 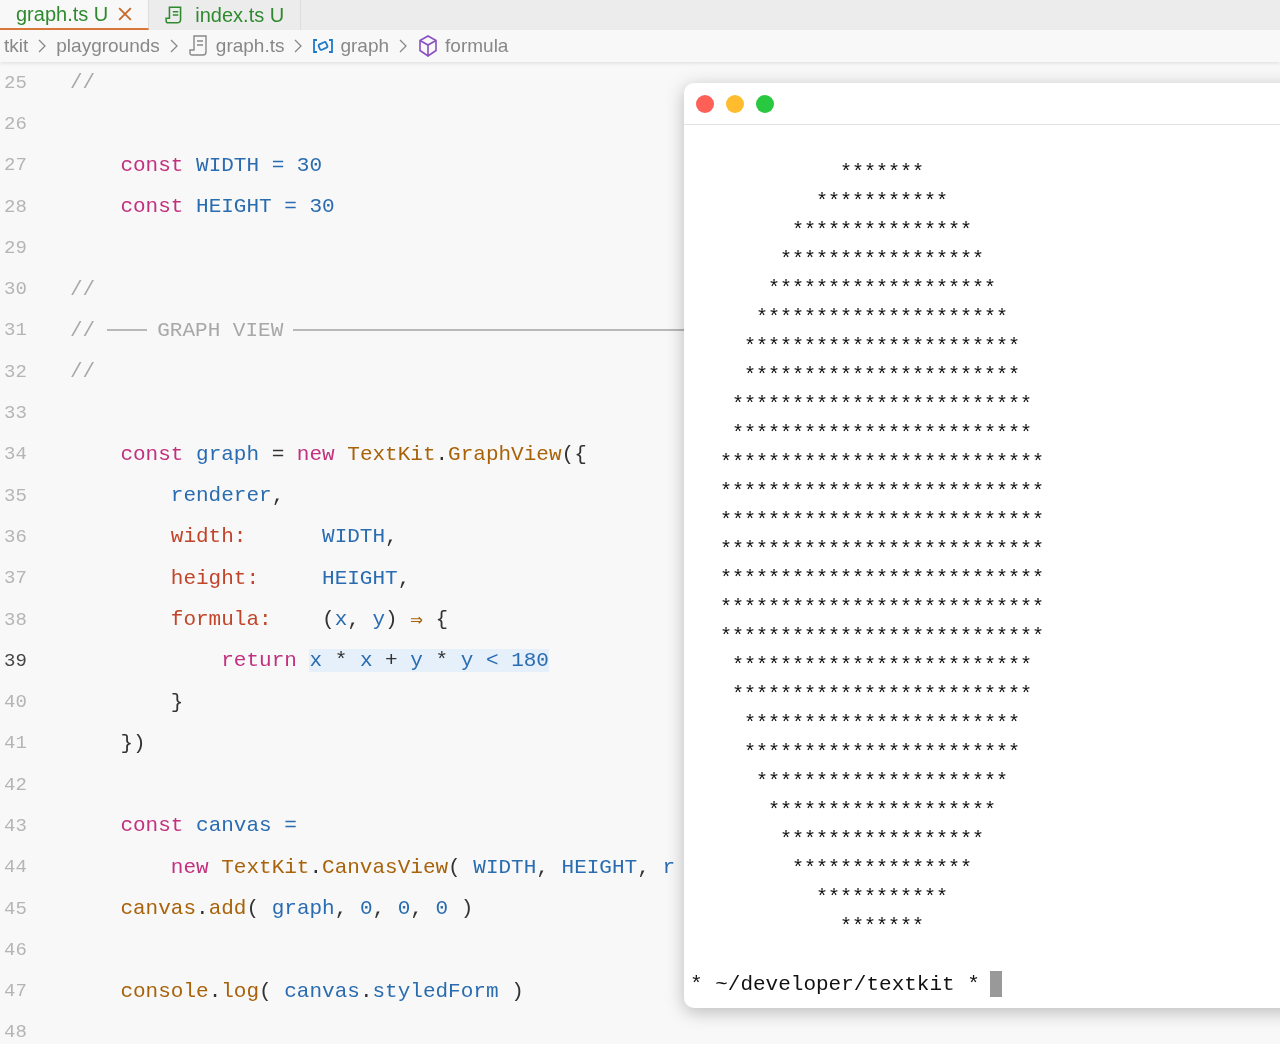 I want to click on line-number: 42, so click(x=15, y=784).